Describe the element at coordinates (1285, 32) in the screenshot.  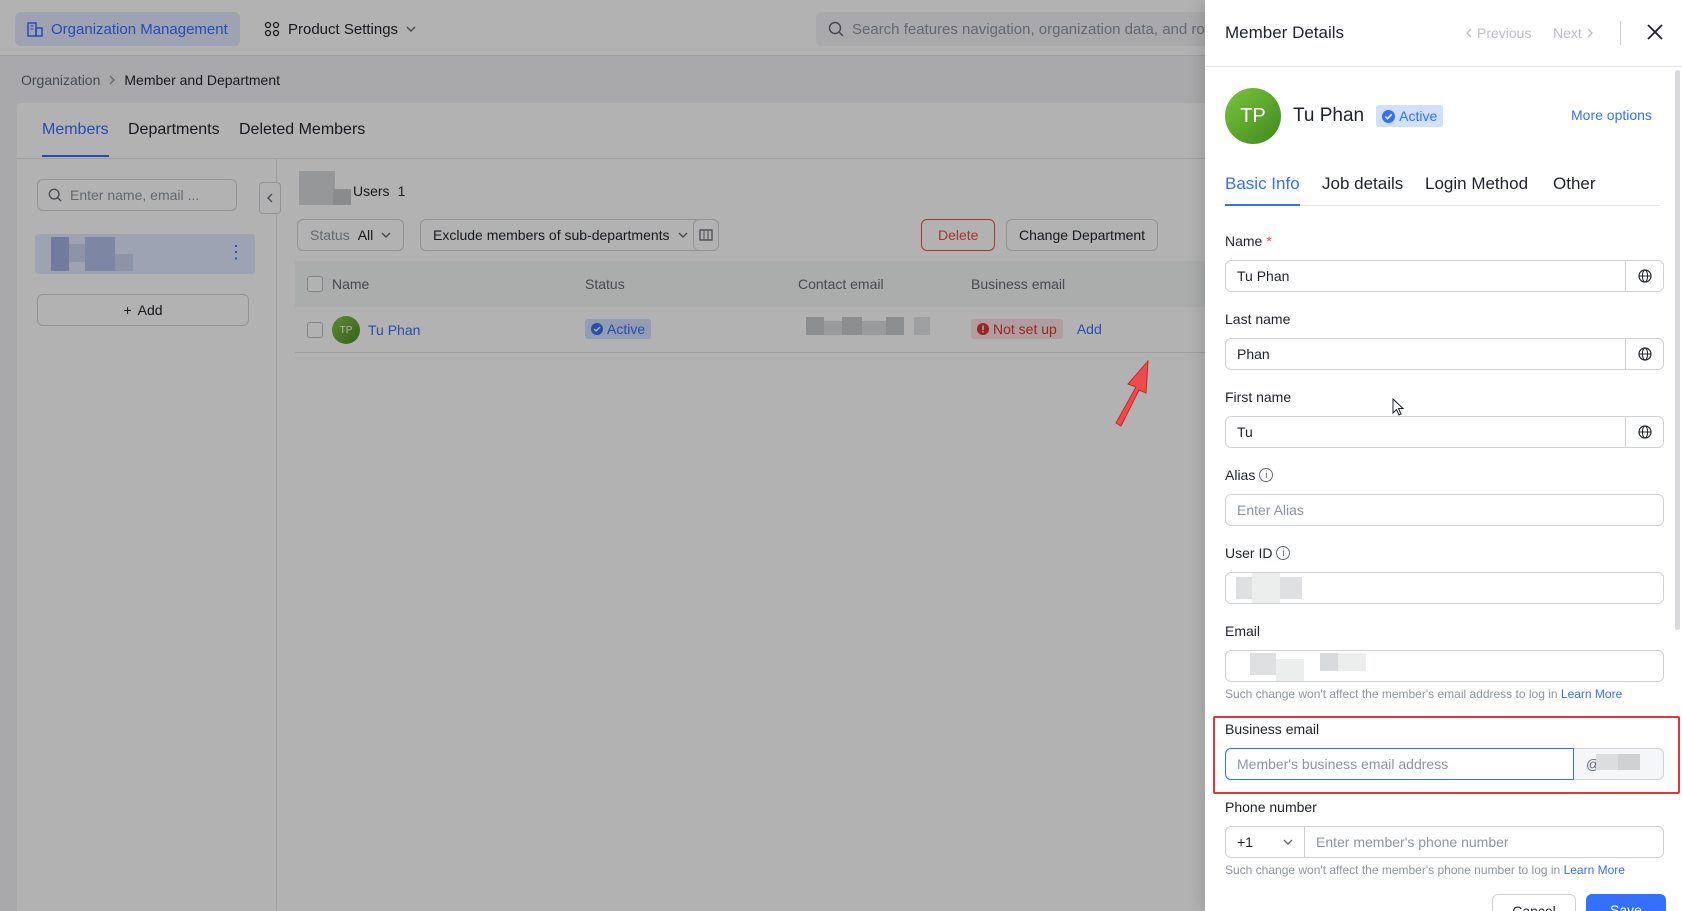
I see `drawer-title: Member Details` at that location.